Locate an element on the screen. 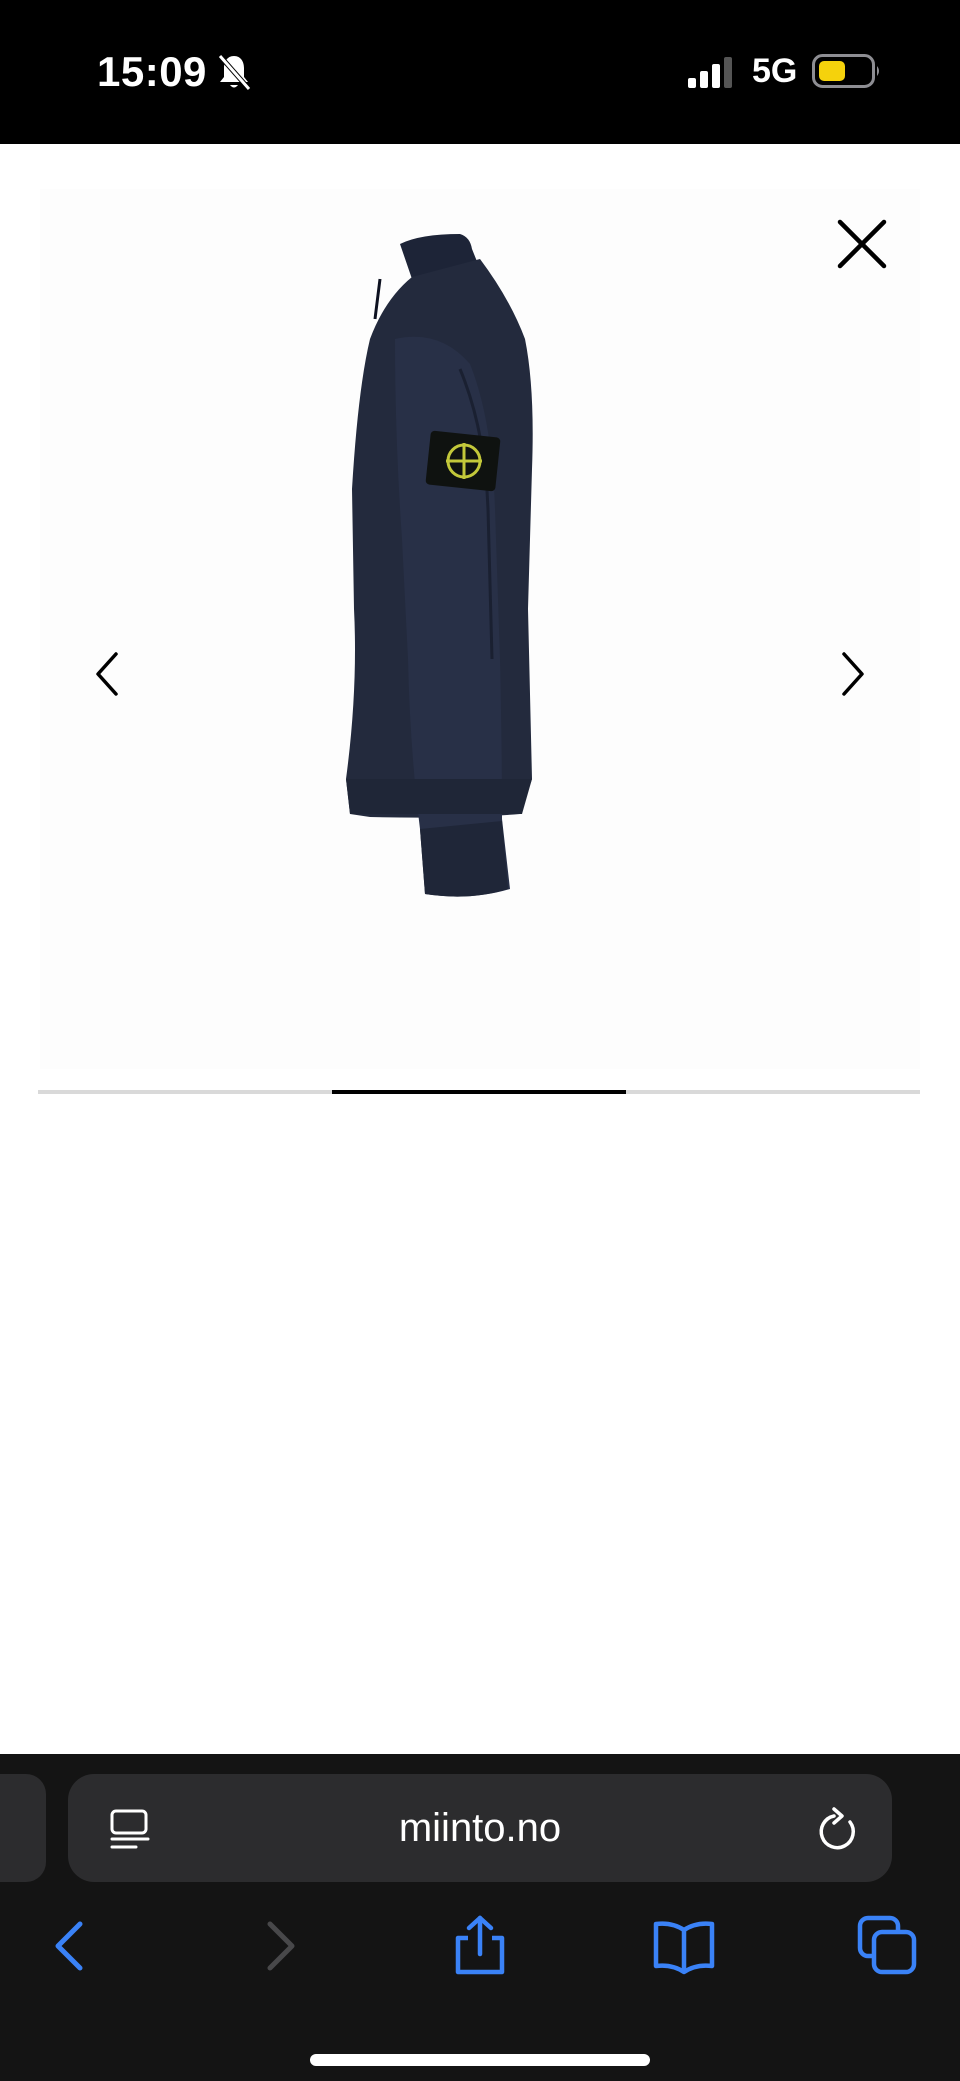 This screenshot has width=960, height=2081. network-type: 5G is located at coordinates (775, 71).